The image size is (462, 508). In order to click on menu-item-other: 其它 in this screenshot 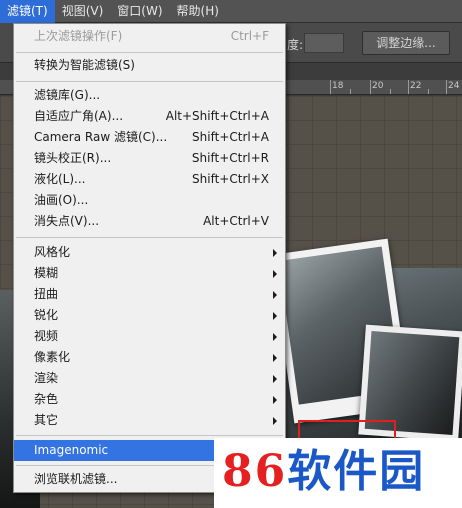, I will do `click(149, 420)`.